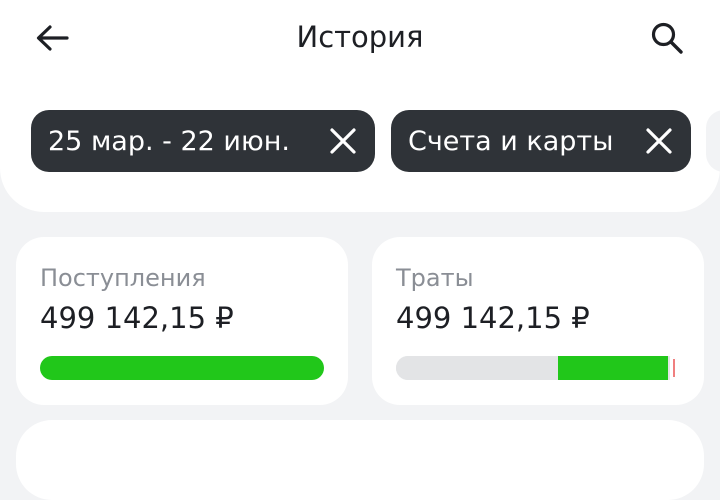 Image resolution: width=720 pixels, height=500 pixels. I want to click on income-progress-bar, so click(182, 368).